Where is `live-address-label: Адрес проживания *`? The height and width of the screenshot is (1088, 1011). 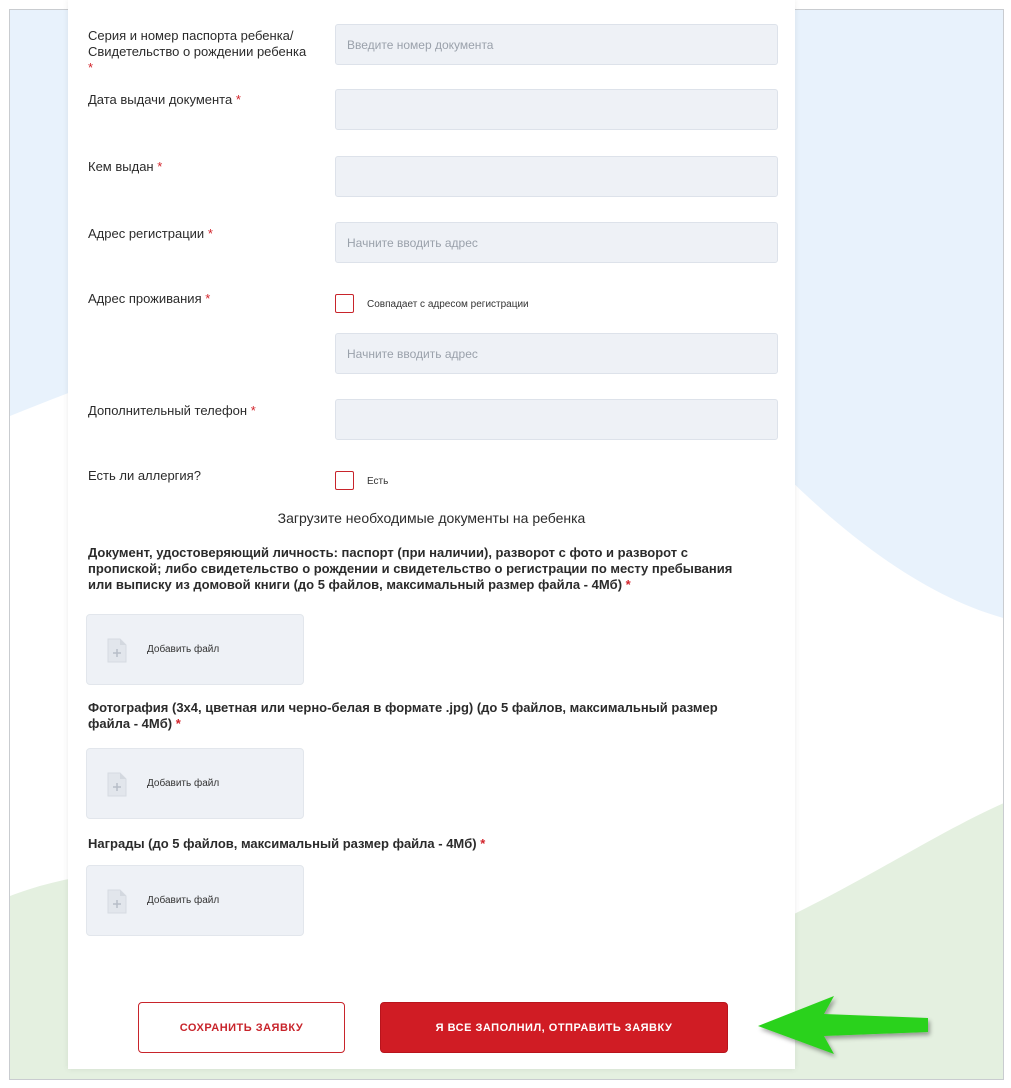 live-address-label: Адрес проживания * is located at coordinates (149, 299).